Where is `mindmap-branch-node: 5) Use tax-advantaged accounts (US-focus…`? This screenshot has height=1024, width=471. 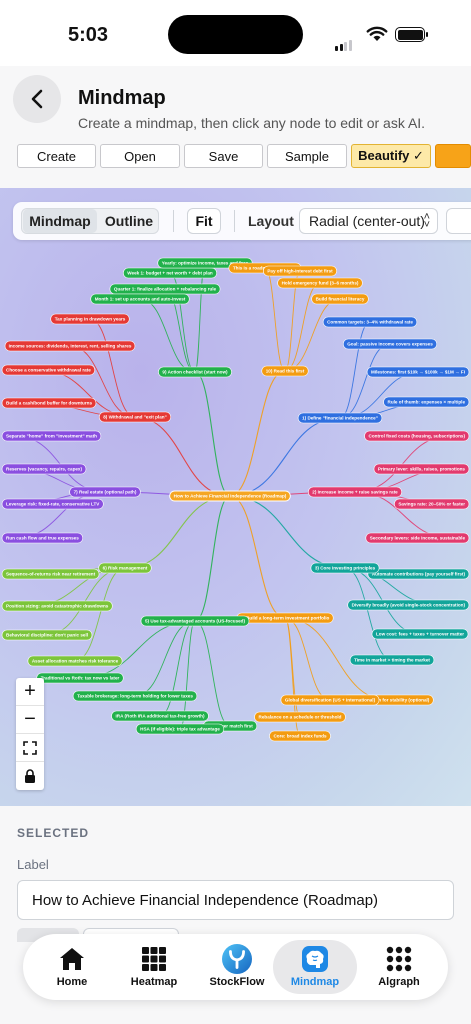 mindmap-branch-node: 5) Use tax-advantaged accounts (US-focus… is located at coordinates (195, 621).